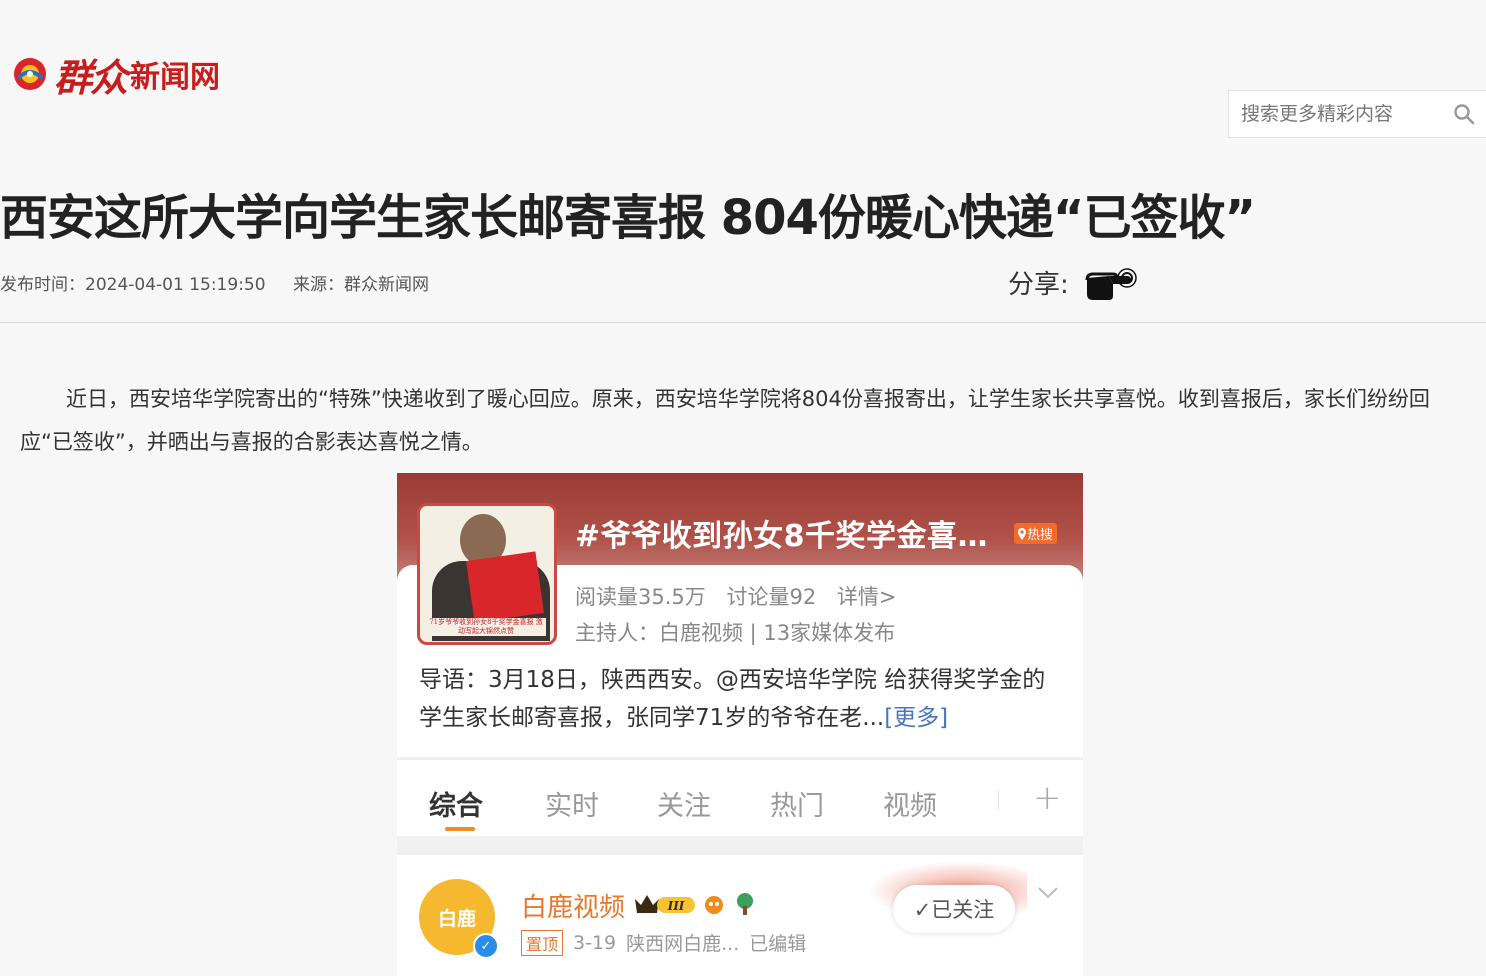 The image size is (1486, 976). Describe the element at coordinates (360, 285) in the screenshot. I see `article-source: 来源：群众新闻网` at that location.